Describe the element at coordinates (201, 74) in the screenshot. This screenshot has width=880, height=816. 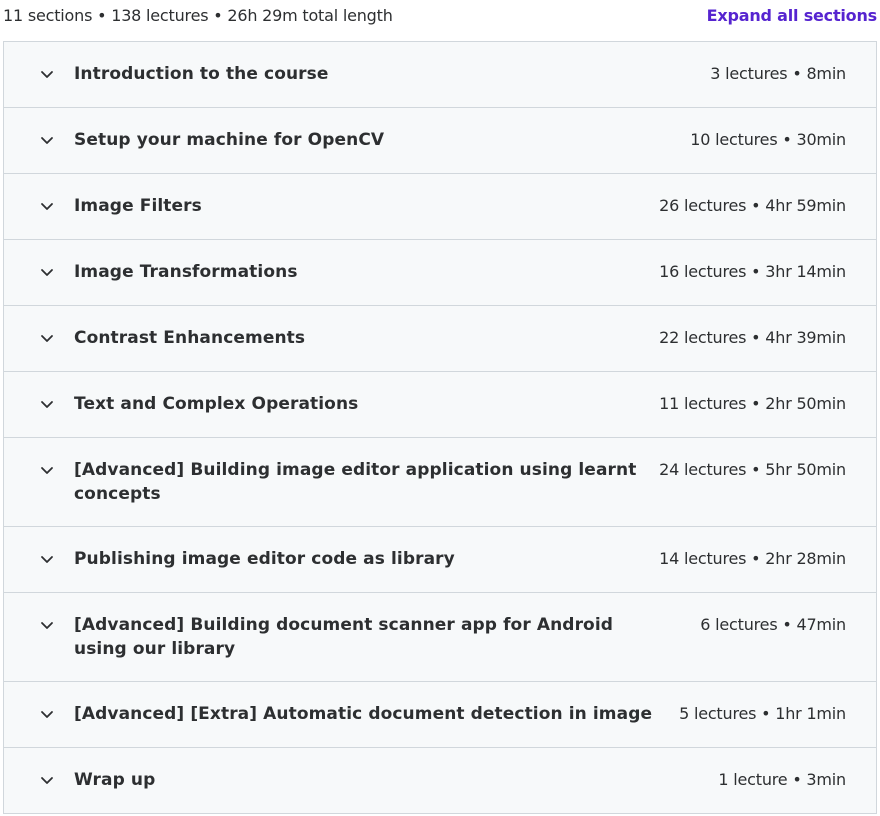
I see `section-title: Introduction to the course` at that location.